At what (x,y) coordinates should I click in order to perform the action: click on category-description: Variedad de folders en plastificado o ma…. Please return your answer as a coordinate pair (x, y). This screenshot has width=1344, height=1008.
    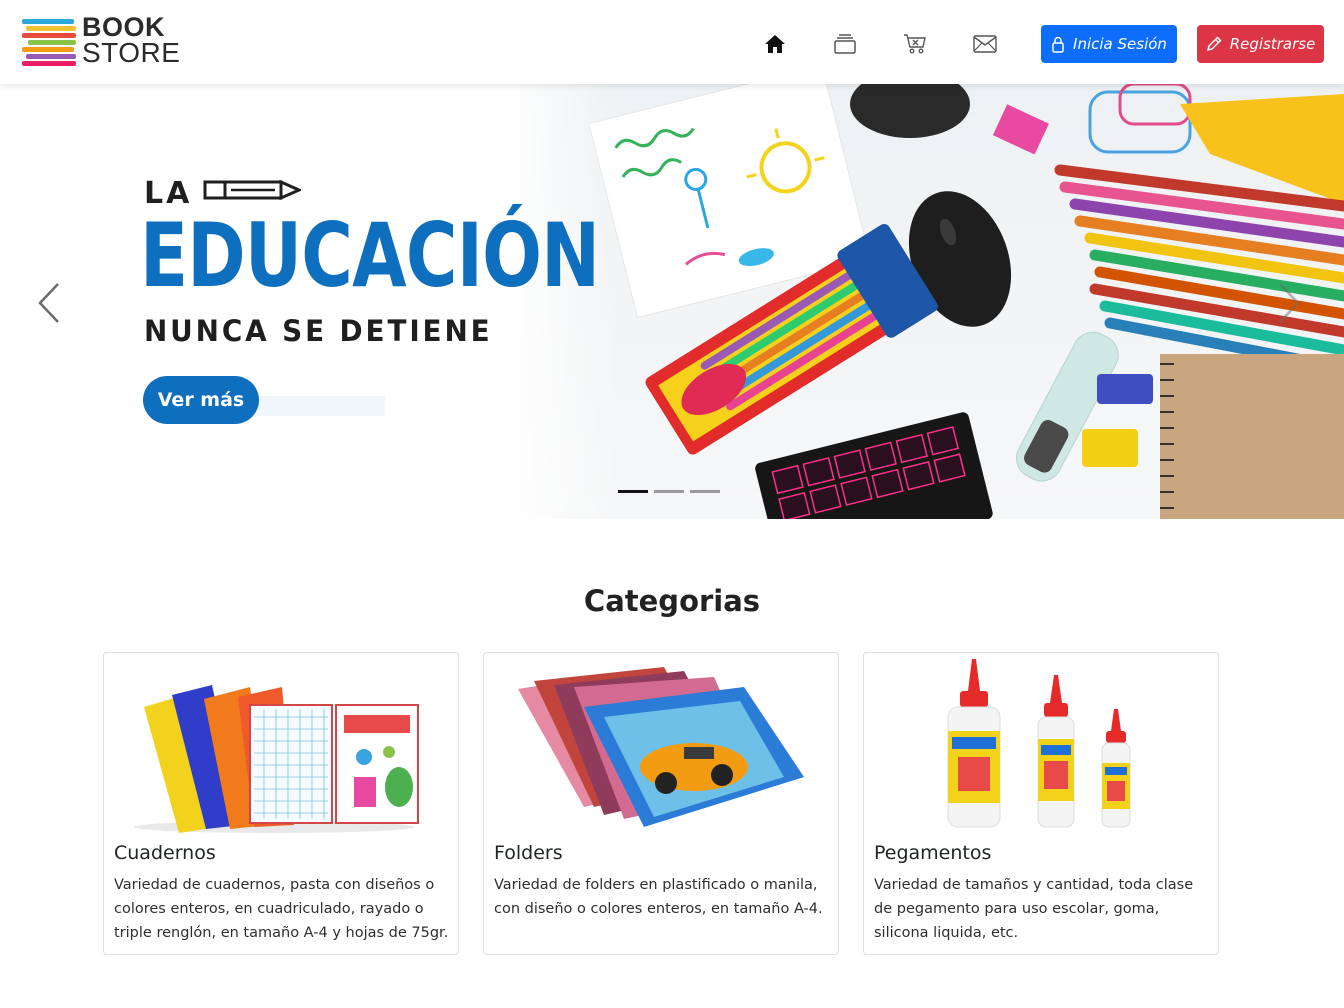
    Looking at the image, I should click on (658, 897).